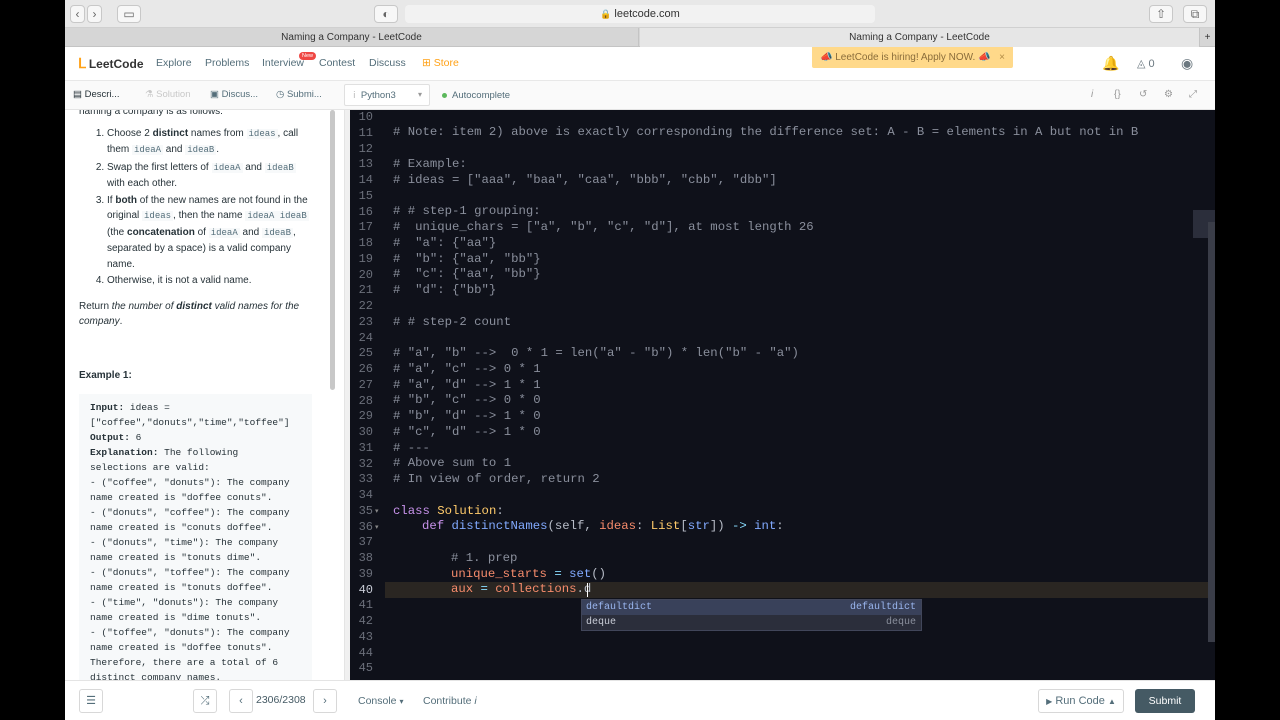 Image resolution: width=1280 pixels, height=720 pixels. I want to click on language-select: ⅰ Python3 ▾, so click(387, 95).